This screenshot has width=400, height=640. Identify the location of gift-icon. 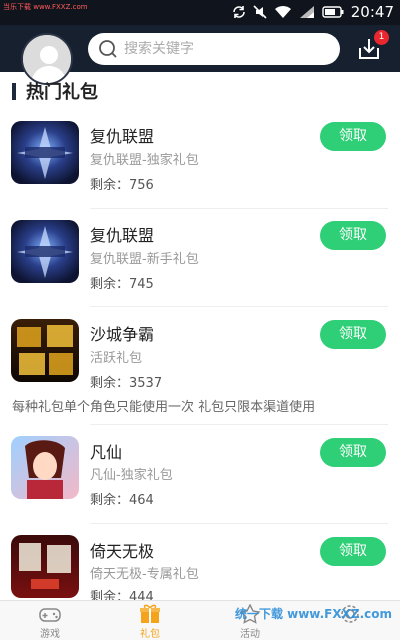
(150, 613).